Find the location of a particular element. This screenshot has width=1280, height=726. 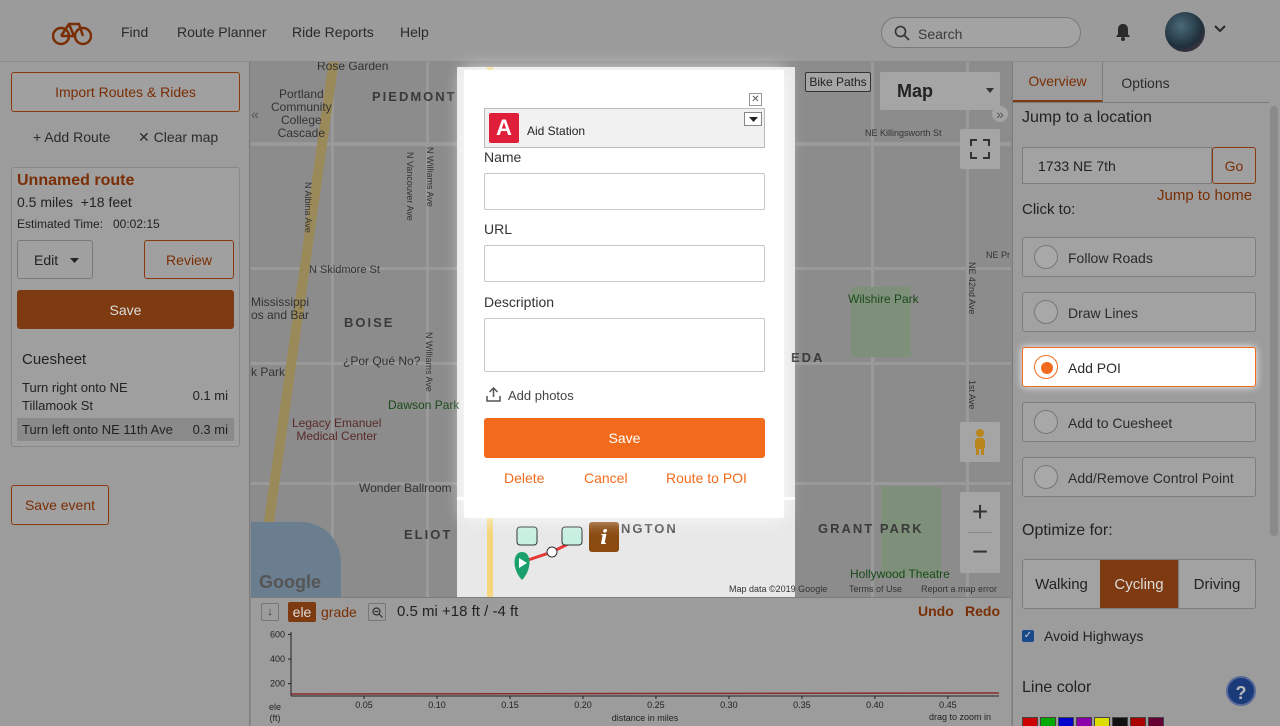

chevron-down-icon is located at coordinates (1220, 29).